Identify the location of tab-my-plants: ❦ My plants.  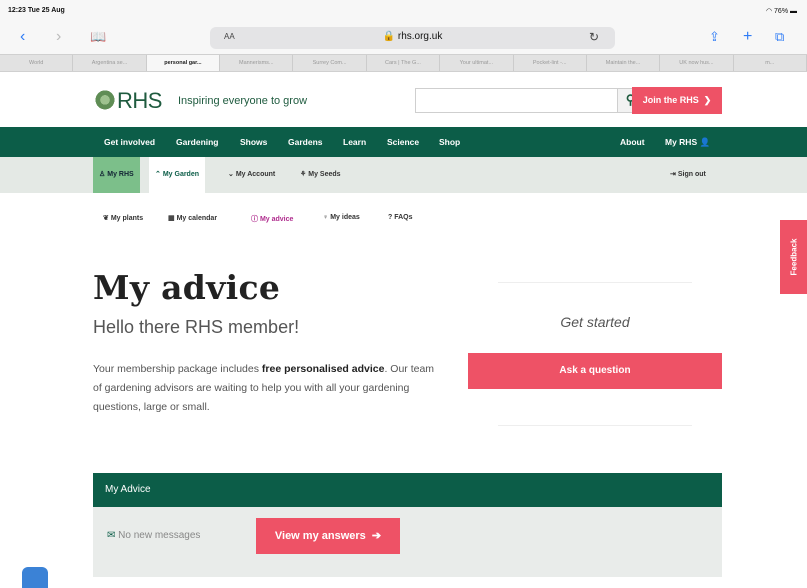
(123, 218).